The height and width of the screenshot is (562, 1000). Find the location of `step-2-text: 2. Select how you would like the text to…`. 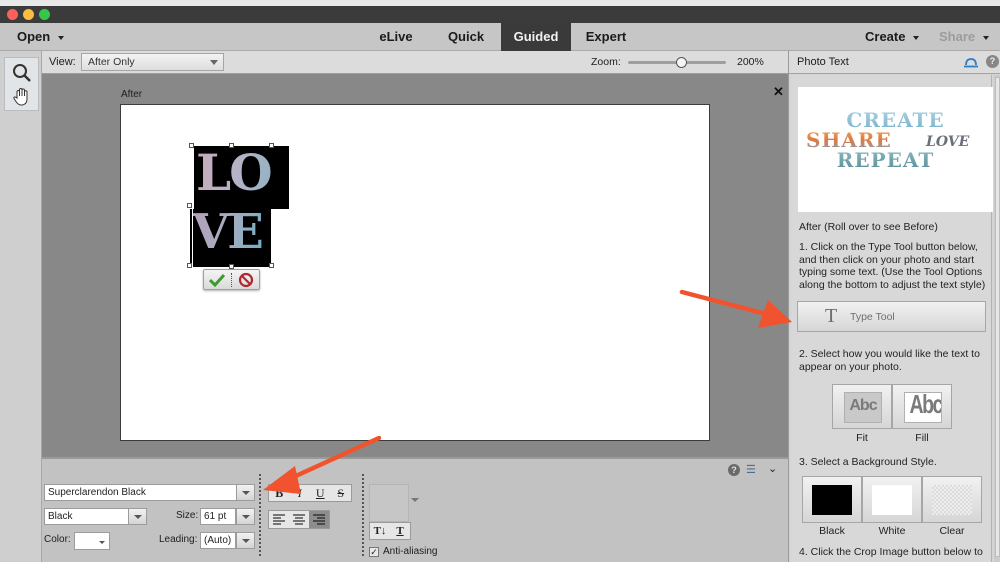

step-2-text: 2. Select how you would like the text to… is located at coordinates (889, 360).